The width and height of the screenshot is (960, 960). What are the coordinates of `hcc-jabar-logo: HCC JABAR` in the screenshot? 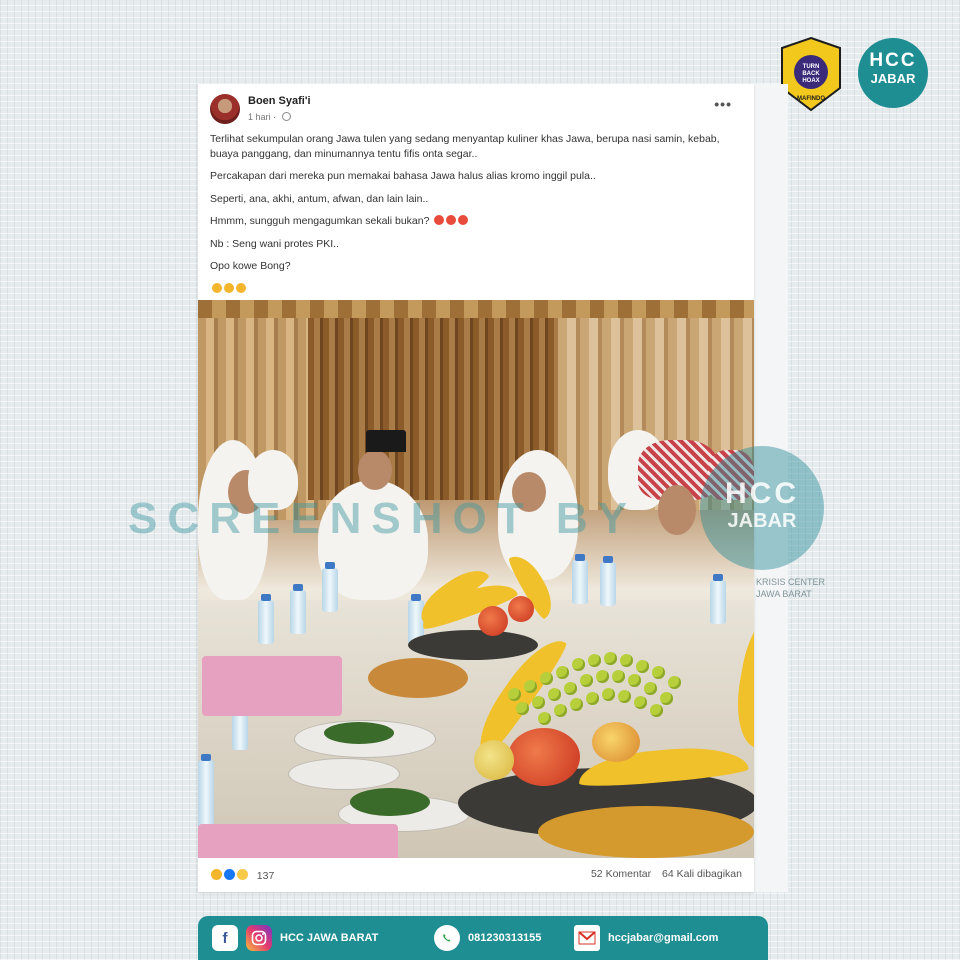 It's located at (893, 73).